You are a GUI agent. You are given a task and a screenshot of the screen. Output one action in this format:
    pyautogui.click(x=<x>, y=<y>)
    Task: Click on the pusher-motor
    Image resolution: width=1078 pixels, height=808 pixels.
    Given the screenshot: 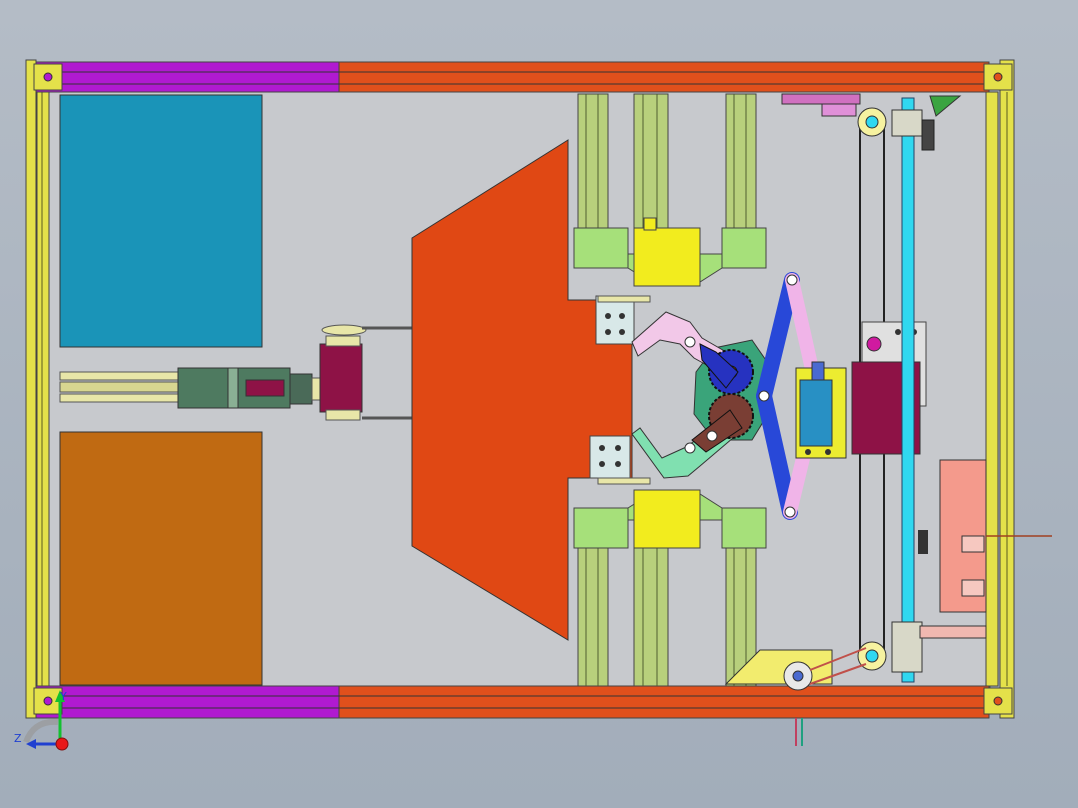 What is the action you would take?
    pyautogui.click(x=341, y=378)
    